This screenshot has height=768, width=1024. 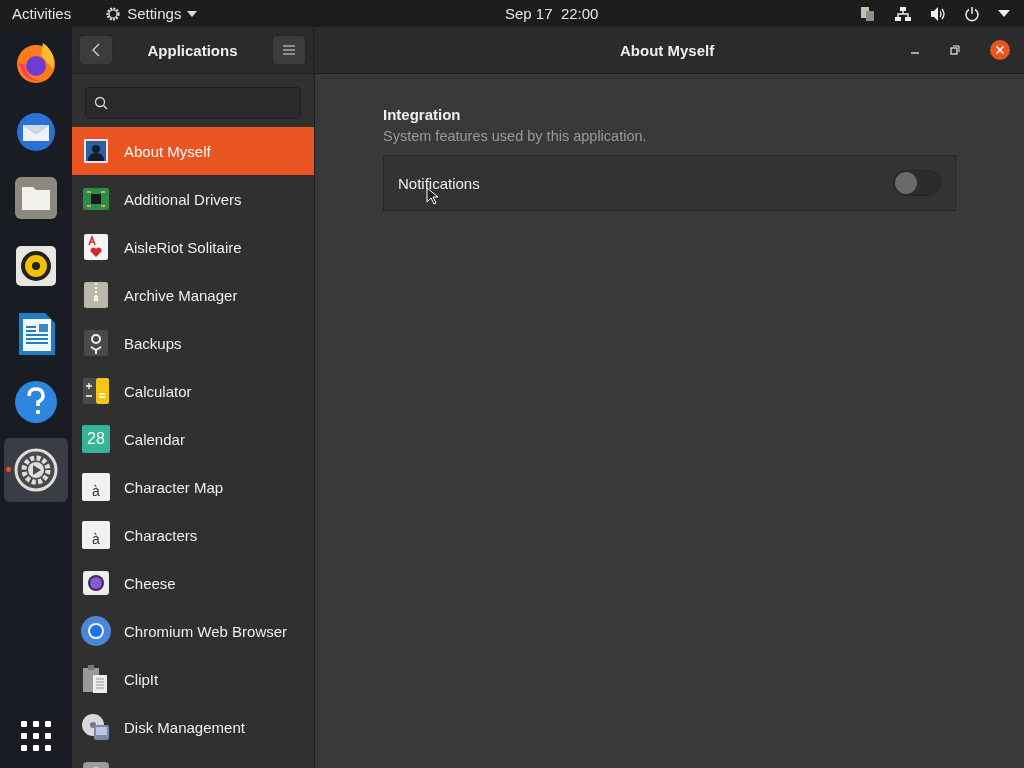 I want to click on running-indicator, so click(x=8, y=469).